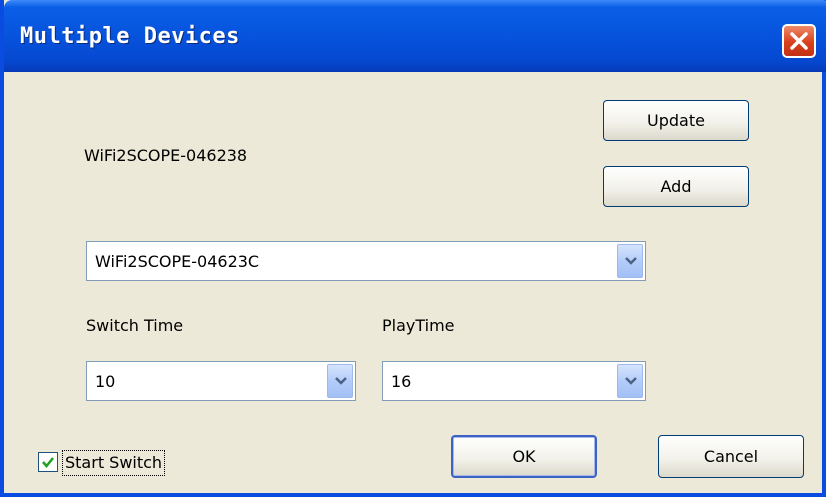  Describe the element at coordinates (166, 155) in the screenshot. I see `device-name-label: WiFi2SCOPE-046238` at that location.